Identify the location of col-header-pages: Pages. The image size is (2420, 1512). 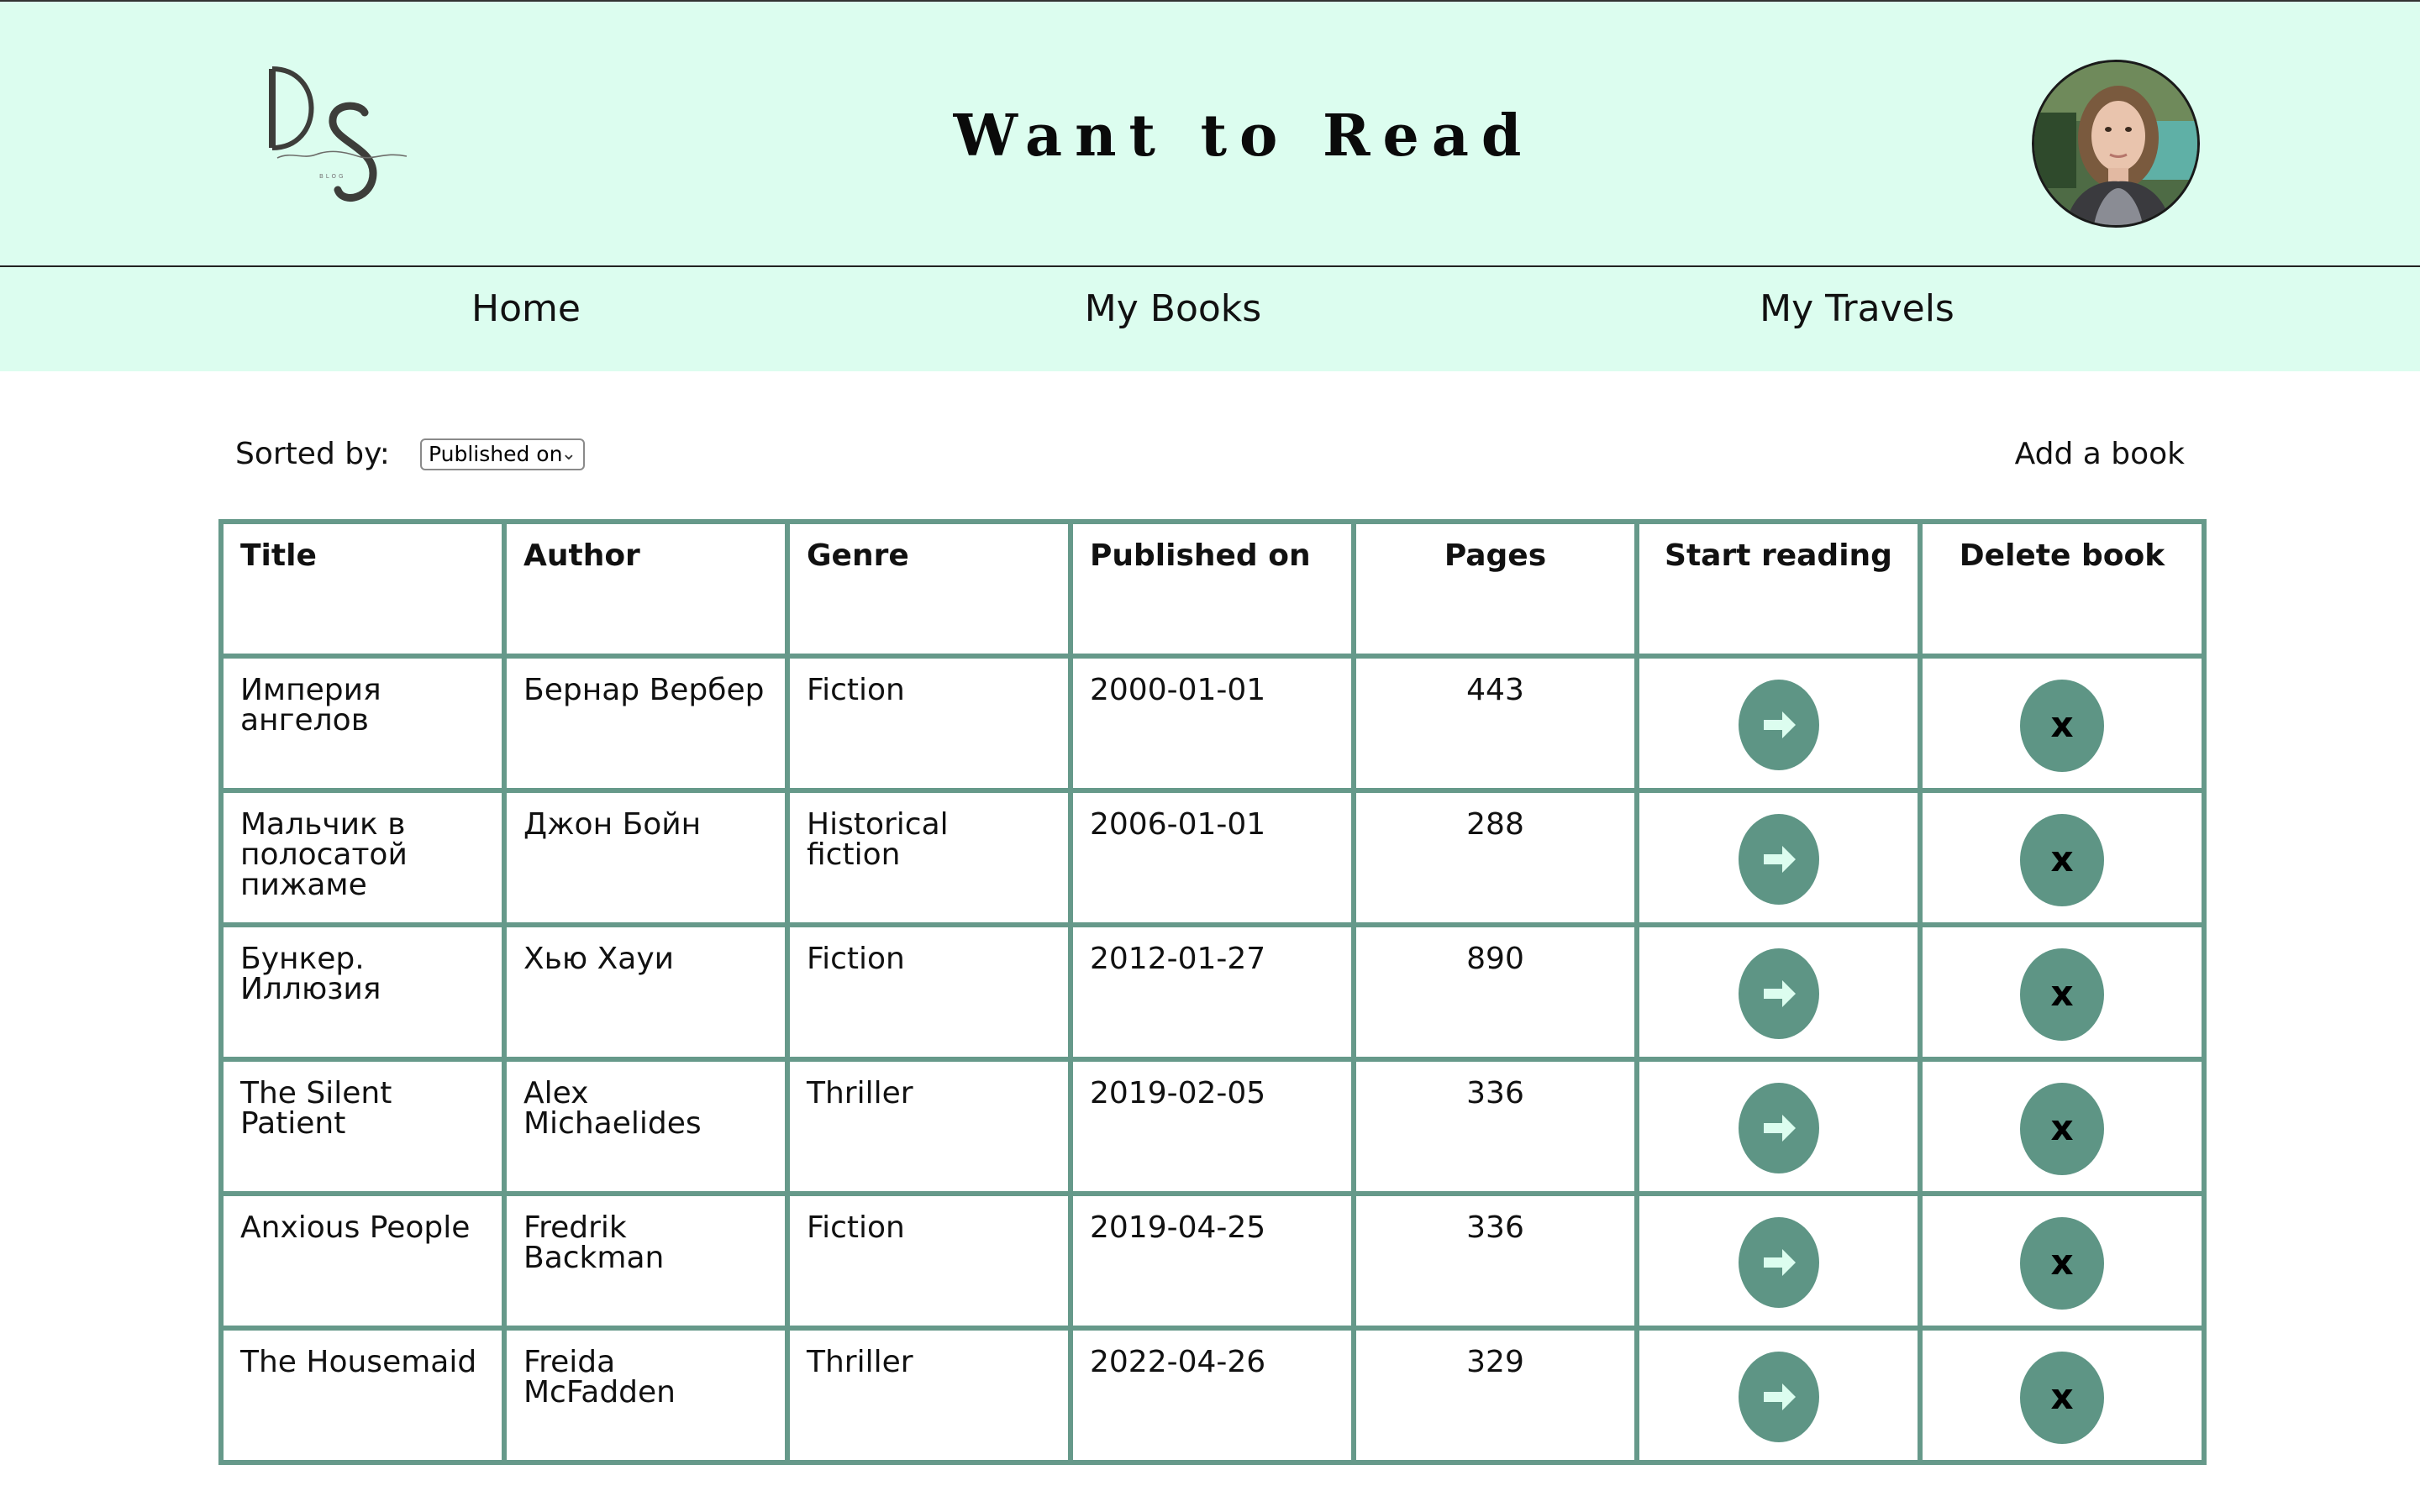
(1495, 589).